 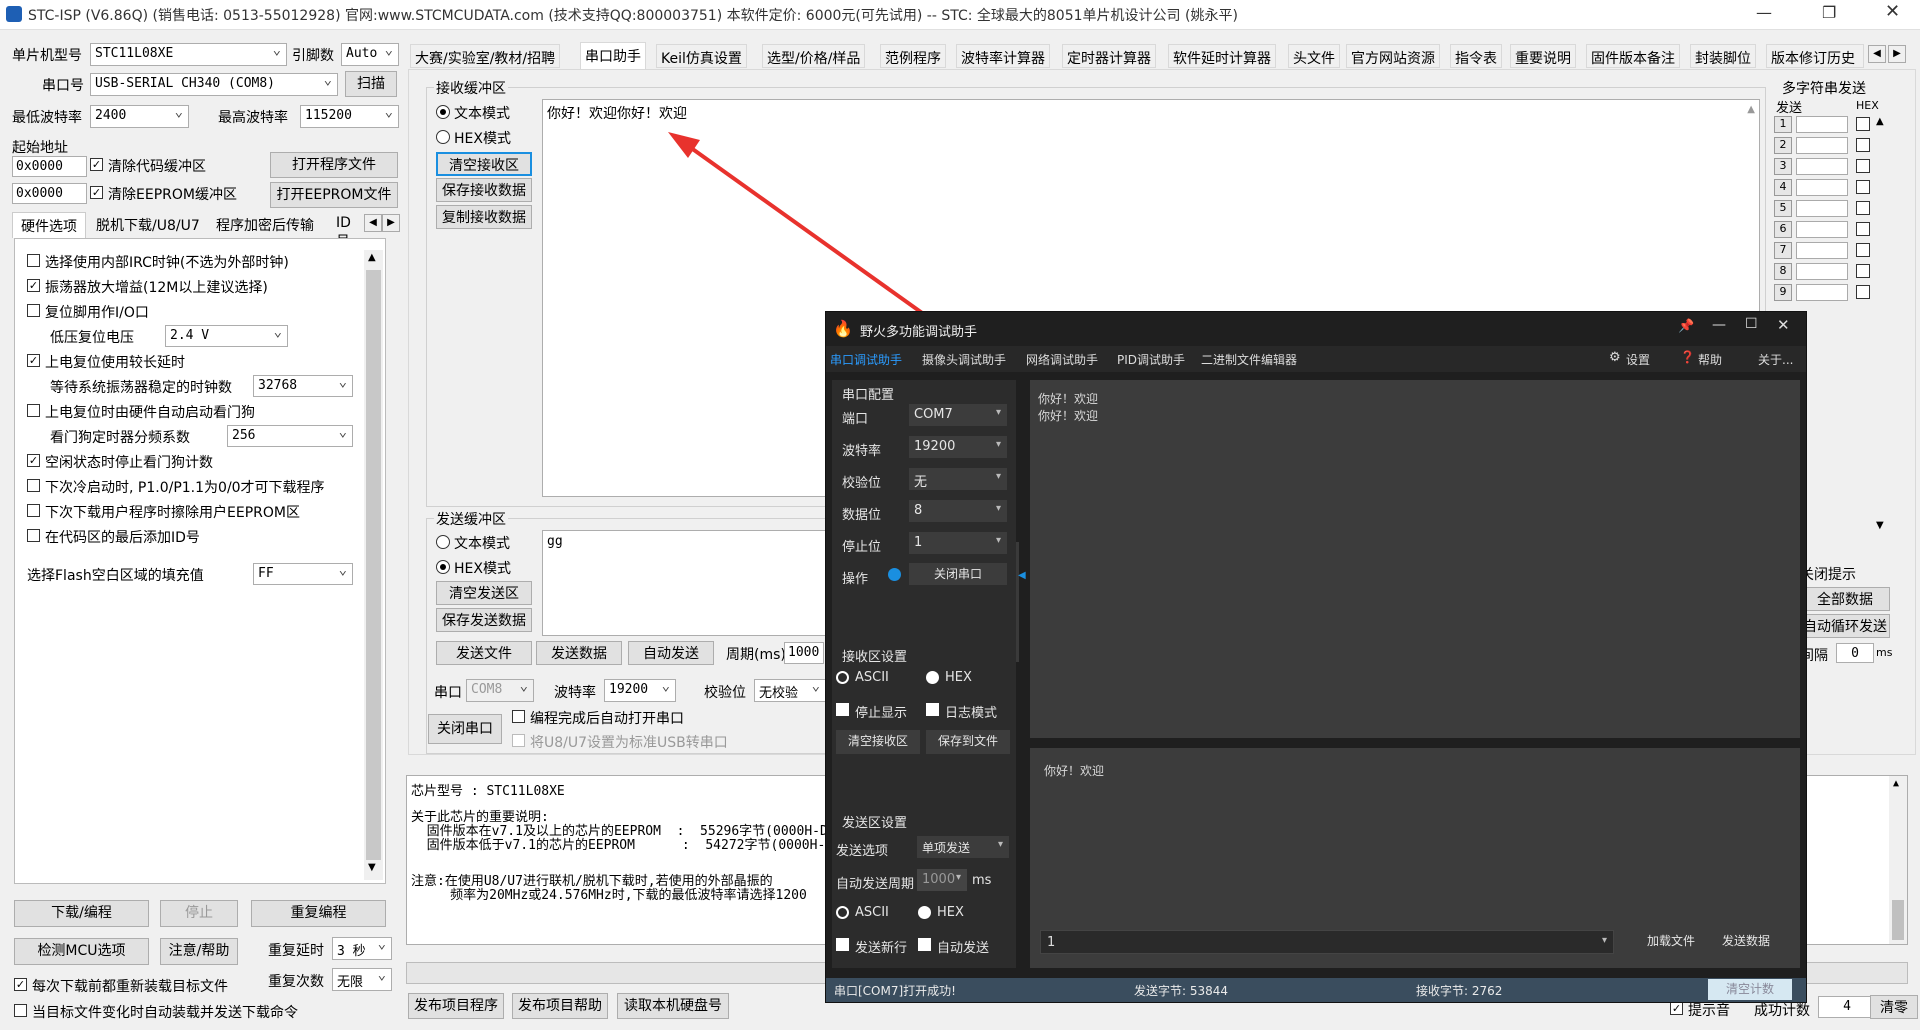 I want to click on fire-clear-count-button: 清空计数, so click(x=1750, y=989).